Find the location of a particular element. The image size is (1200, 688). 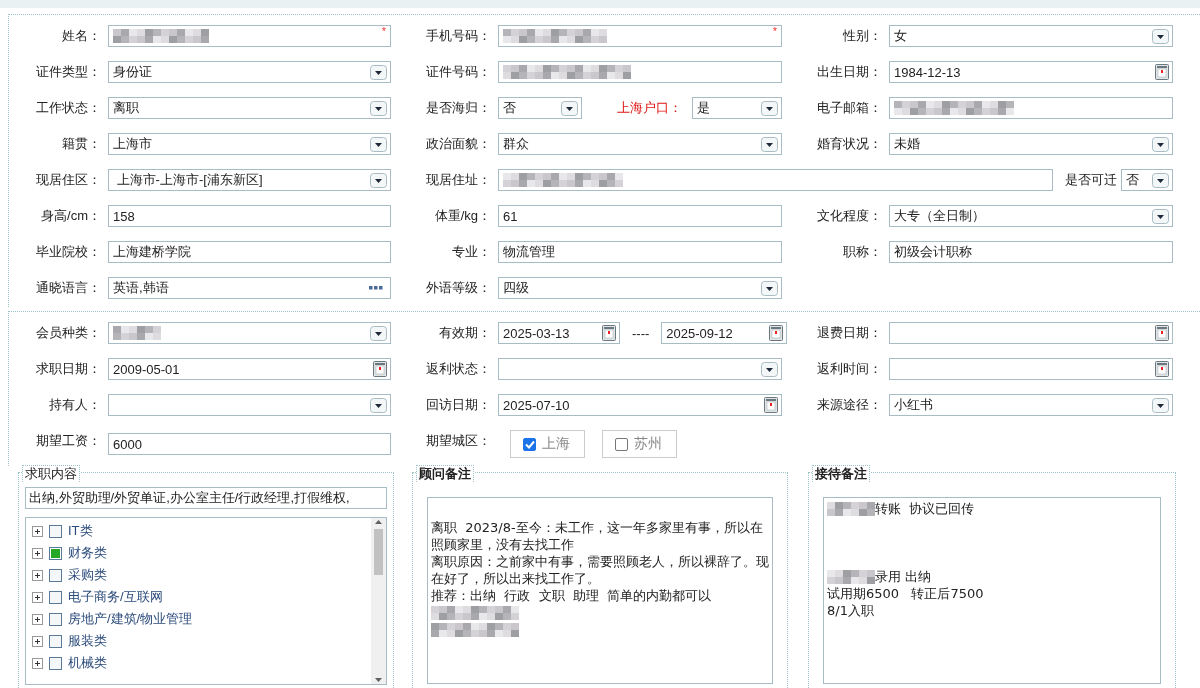

tree-item: IT类 is located at coordinates (80, 531).